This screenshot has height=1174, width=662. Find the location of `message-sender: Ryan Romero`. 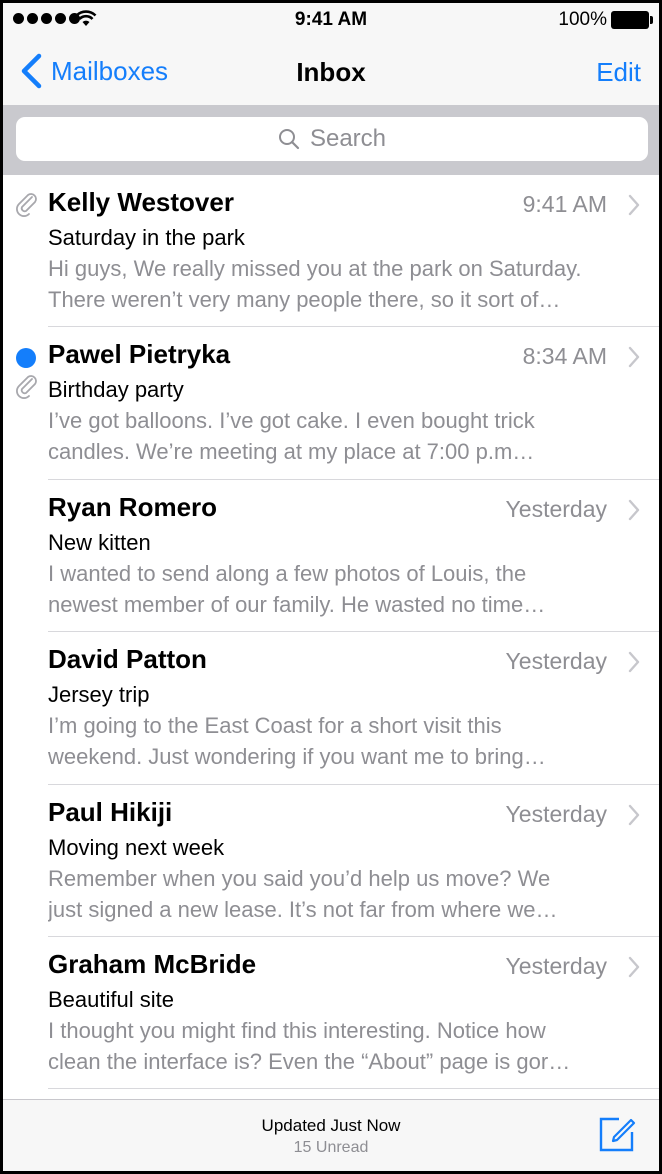

message-sender: Ryan Romero is located at coordinates (133, 506).